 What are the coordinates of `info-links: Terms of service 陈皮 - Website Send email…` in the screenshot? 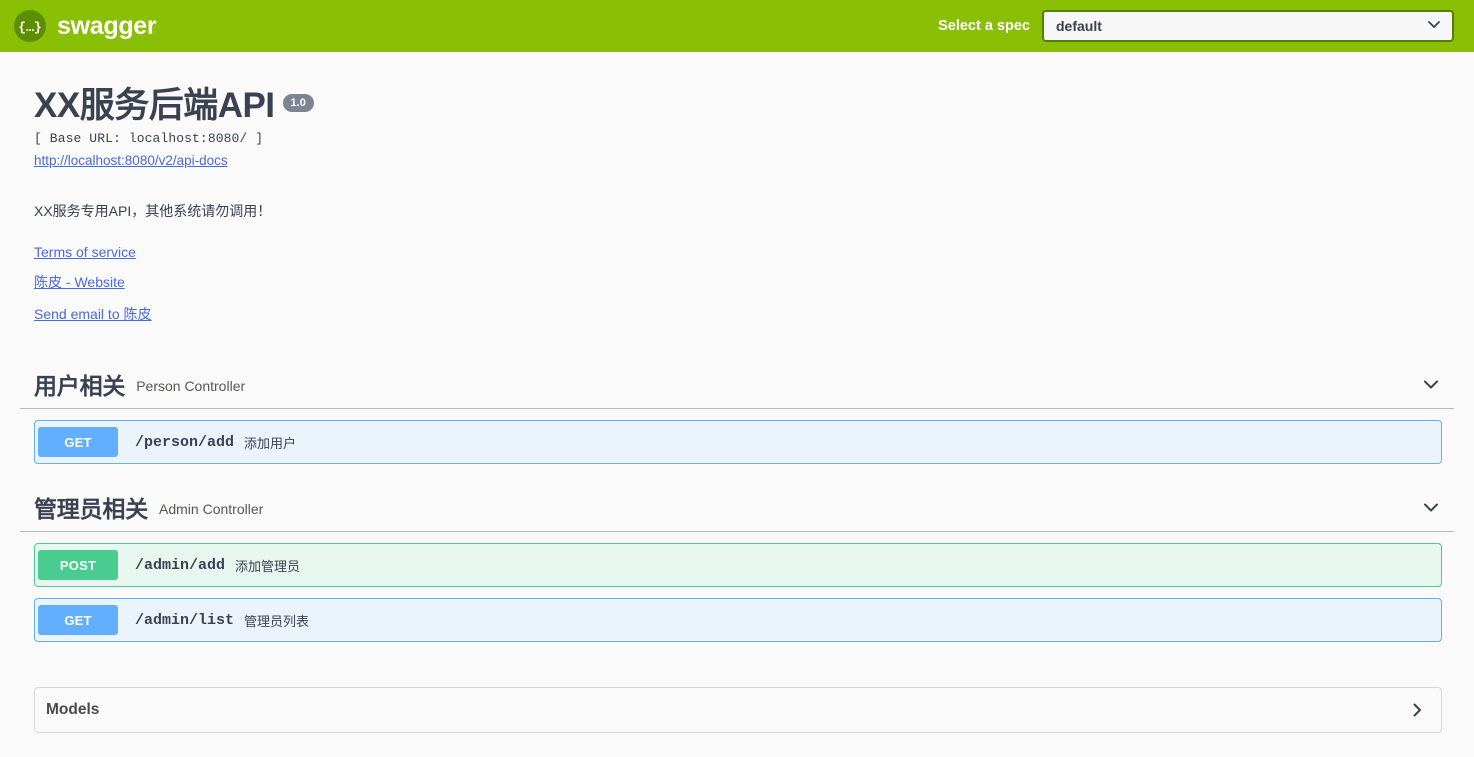 It's located at (744, 284).